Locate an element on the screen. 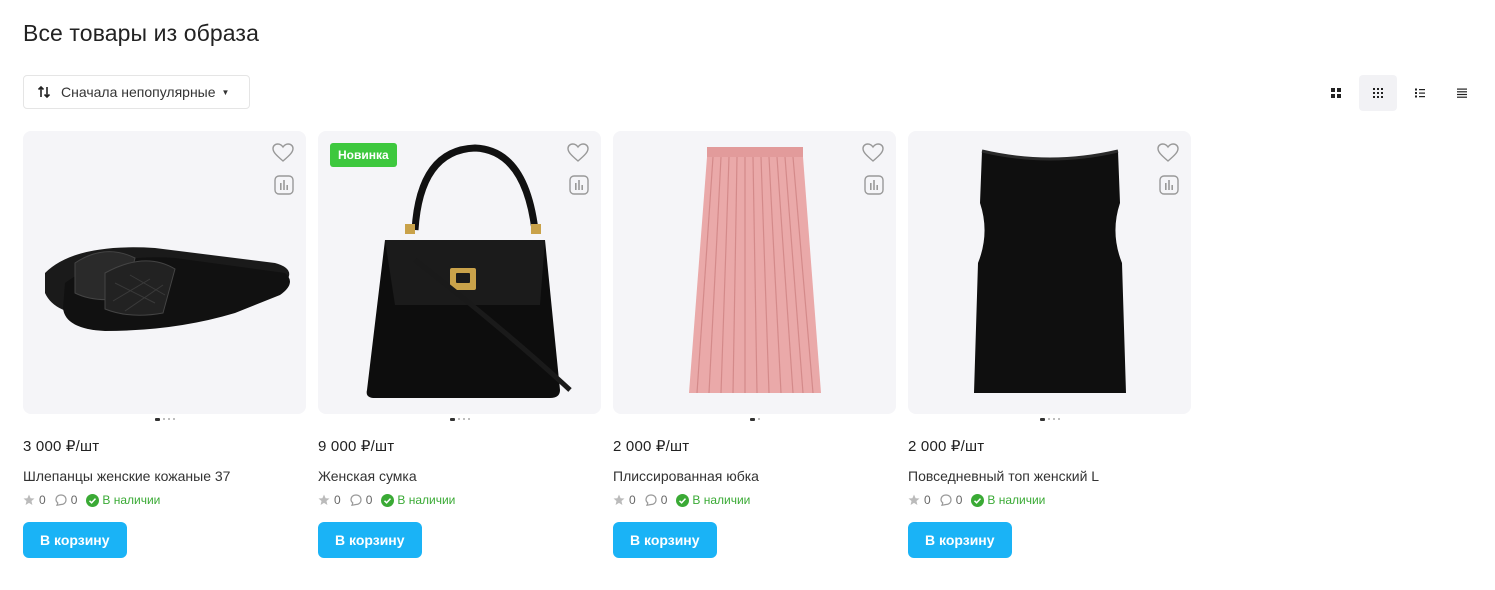 Image resolution: width=1495 pixels, height=590 pixels. product-name: Женская сумка is located at coordinates (459, 476).